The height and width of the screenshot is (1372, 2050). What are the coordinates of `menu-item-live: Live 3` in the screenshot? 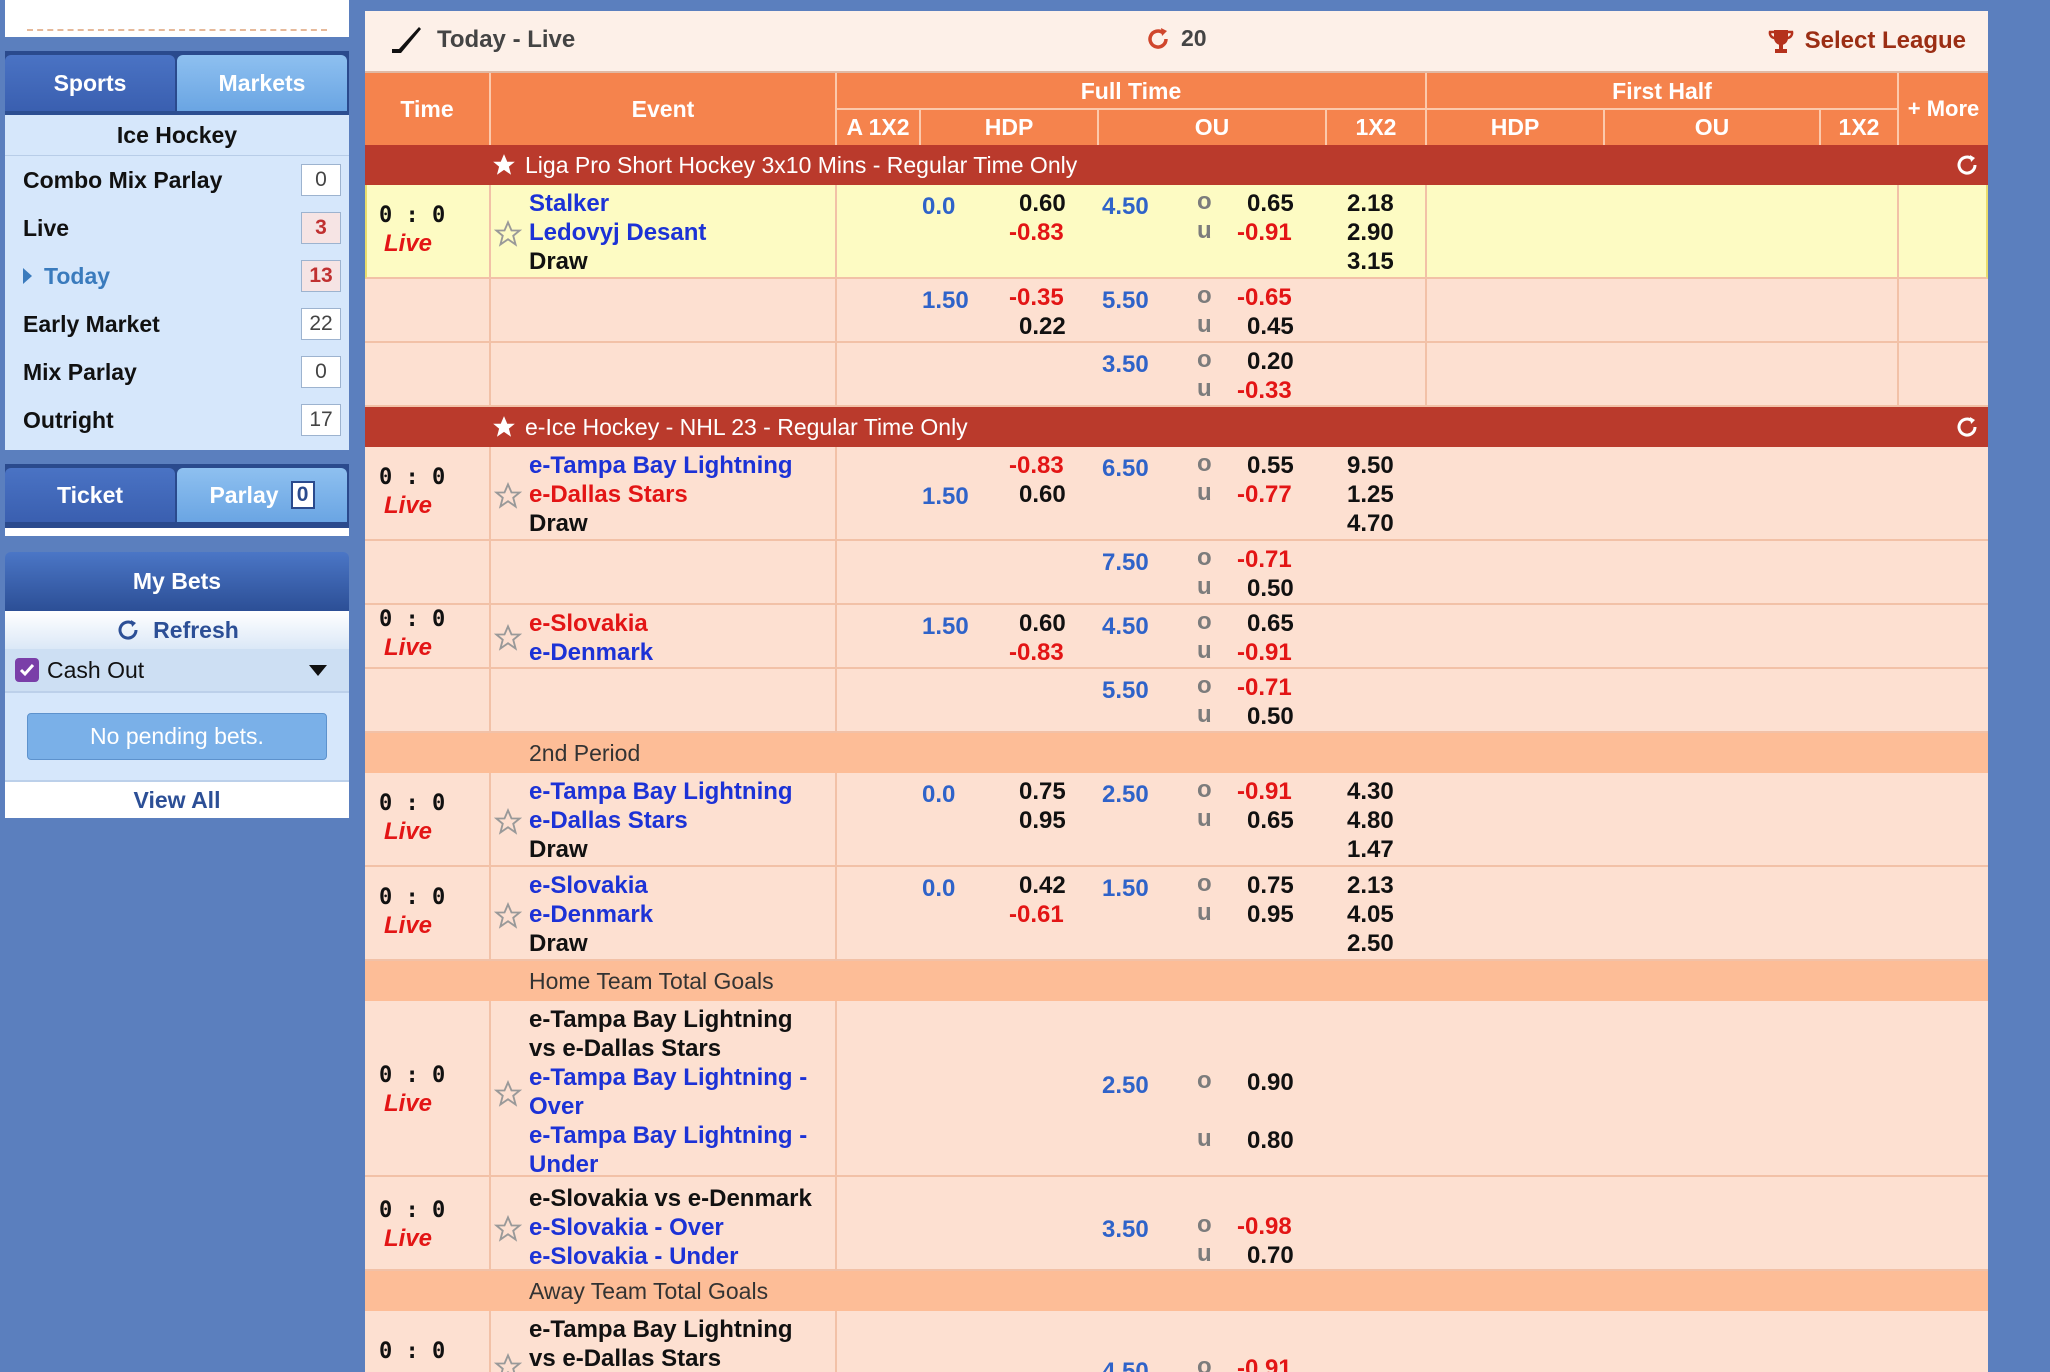 It's located at (177, 228).